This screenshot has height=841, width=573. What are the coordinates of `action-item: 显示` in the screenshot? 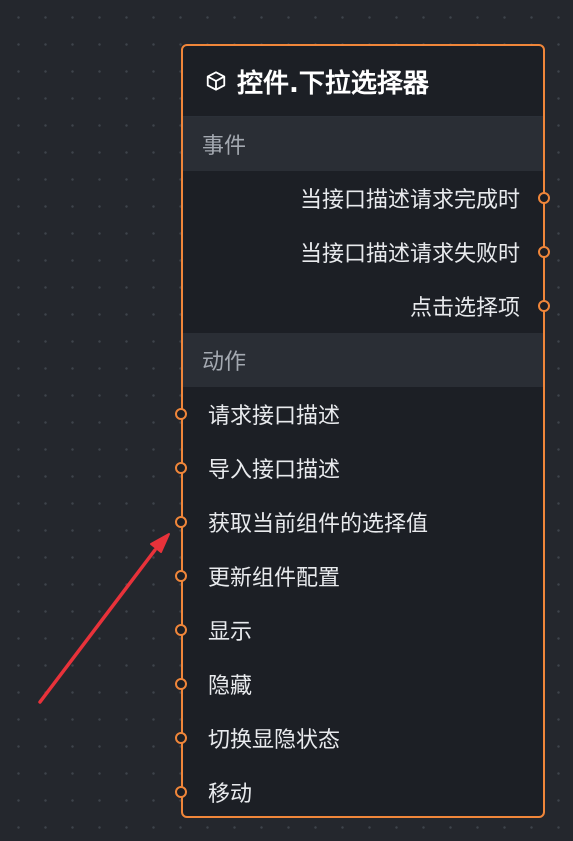 It's located at (359, 630).